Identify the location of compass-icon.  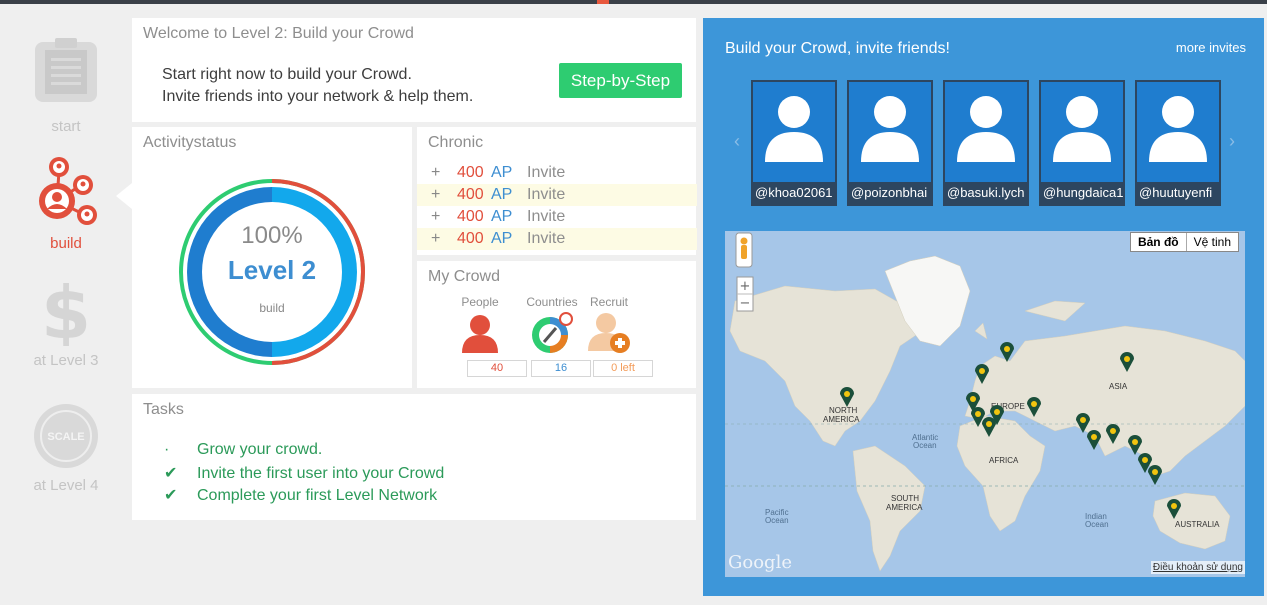
(552, 332).